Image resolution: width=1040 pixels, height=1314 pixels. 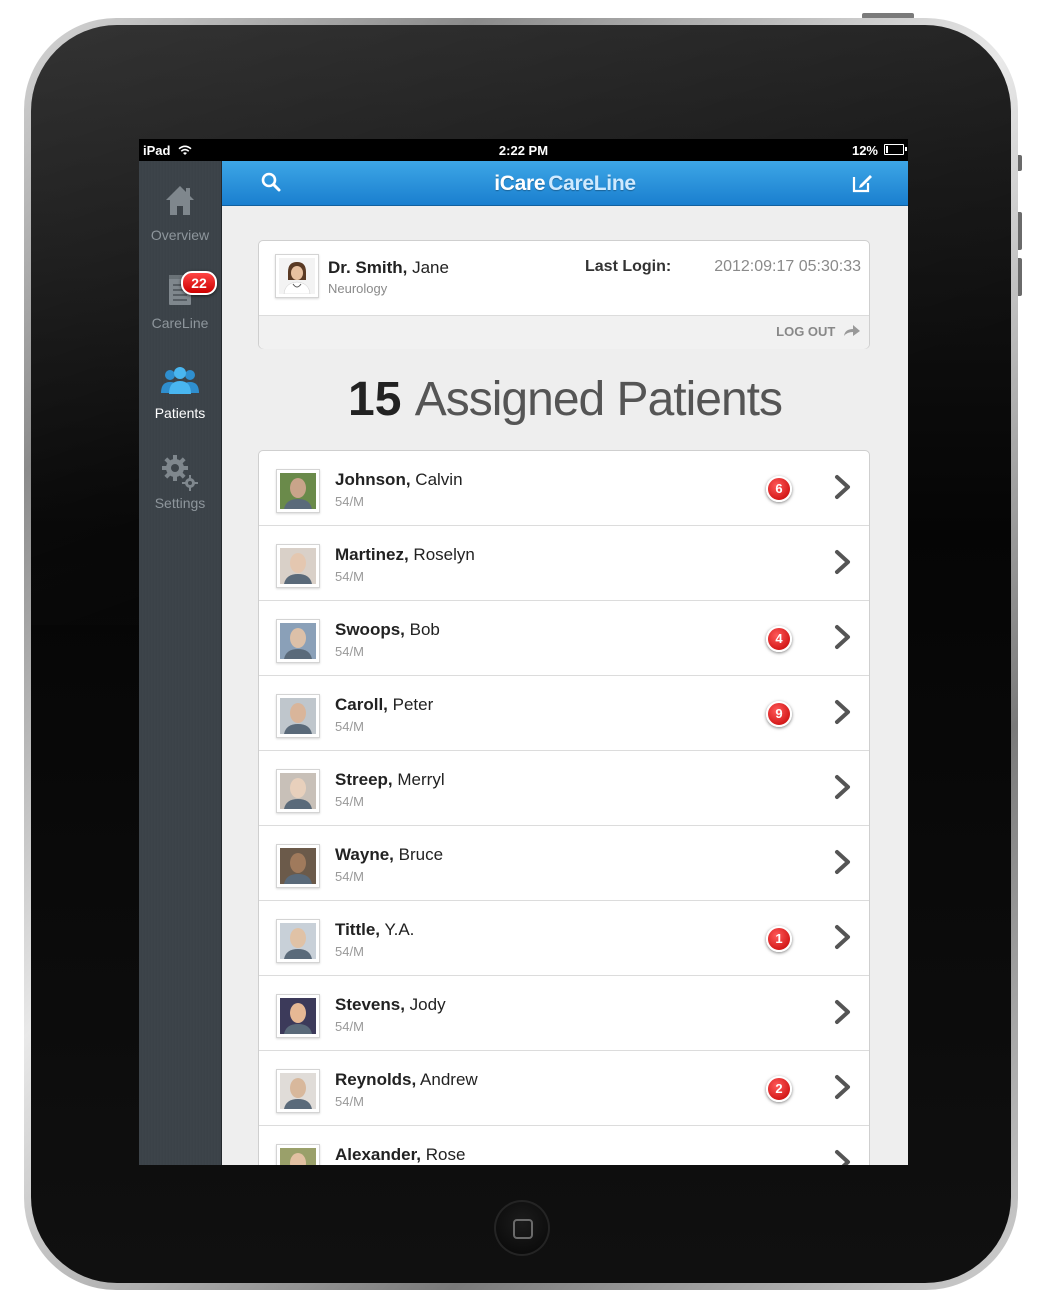 What do you see at coordinates (199, 283) in the screenshot?
I see `careline-badge: 22` at bounding box center [199, 283].